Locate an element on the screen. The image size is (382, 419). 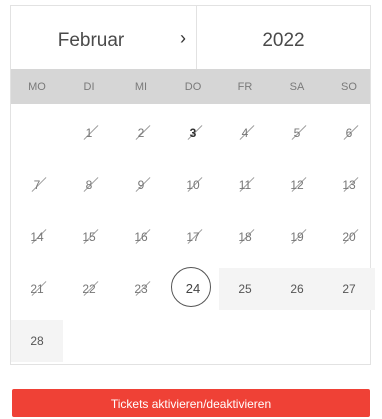
day-number: 24 is located at coordinates (193, 288).